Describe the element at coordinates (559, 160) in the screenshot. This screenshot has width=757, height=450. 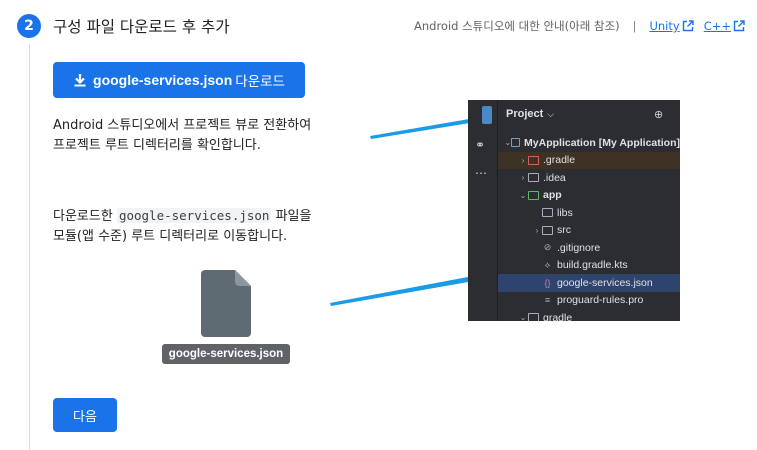
I see `tree-item-label: .gradle` at that location.